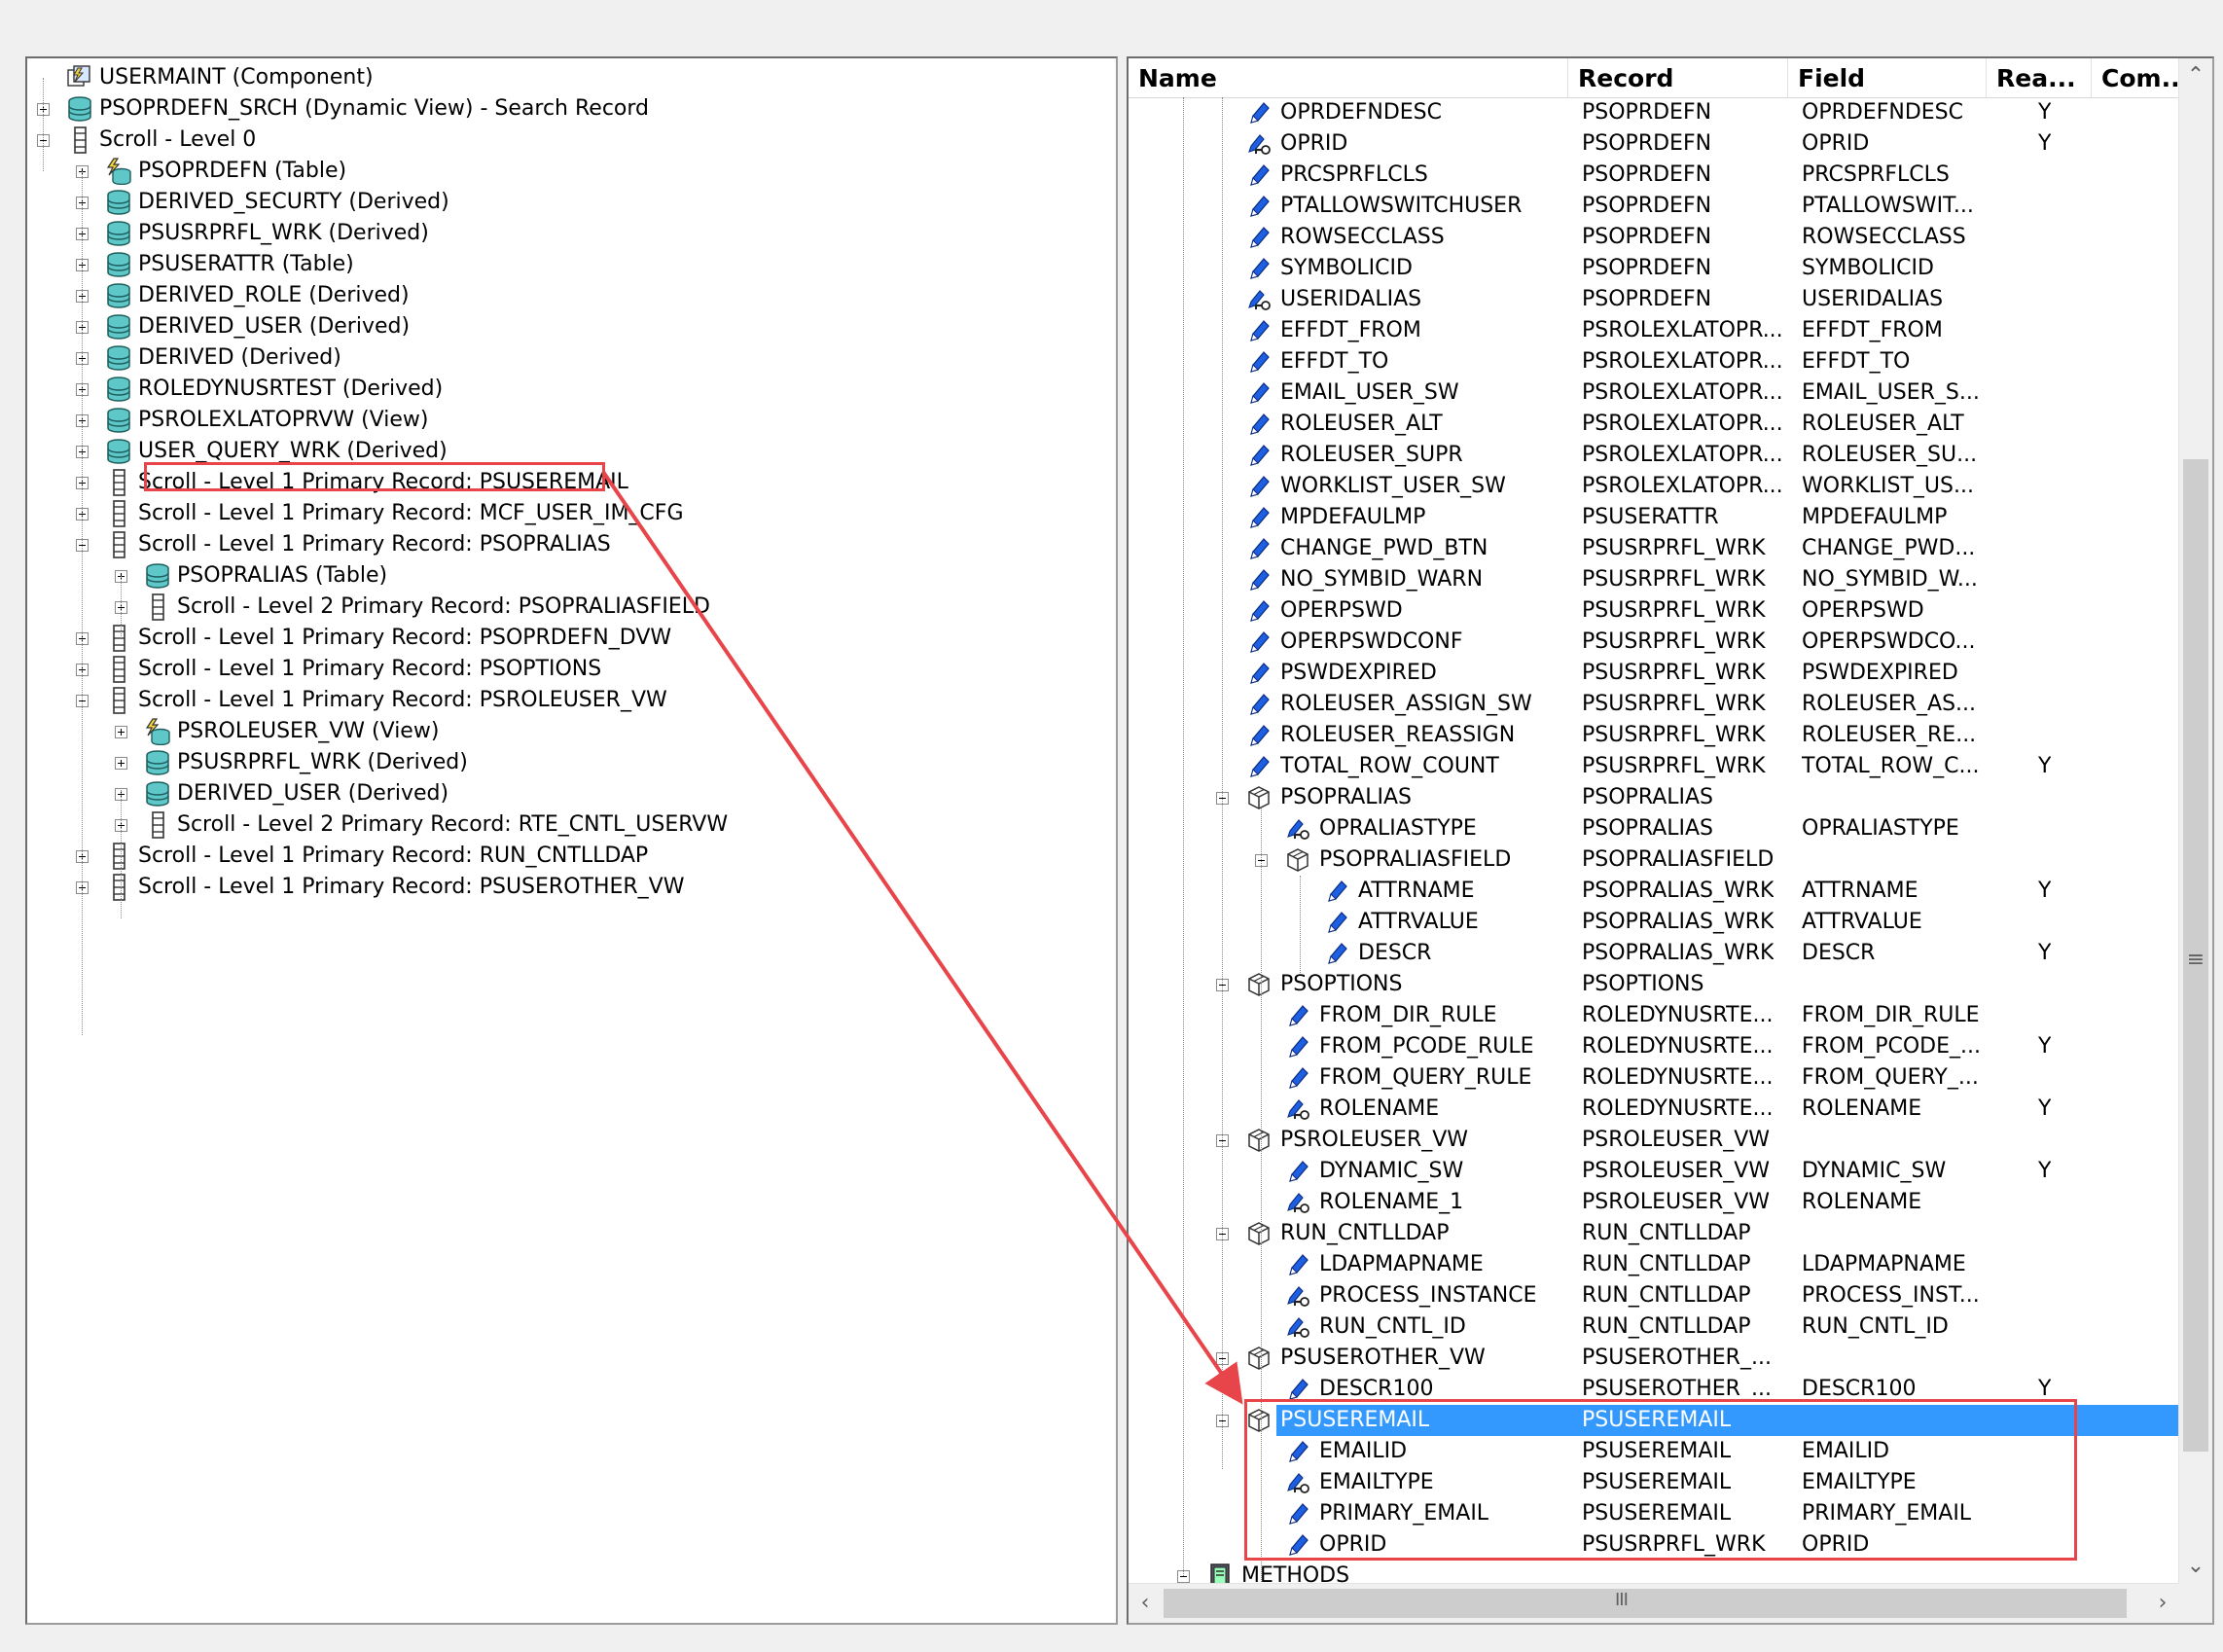 This screenshot has width=2223, height=1652. I want to click on vertical-scrollbar: ⌃ ≡ ⌄, so click(2195, 821).